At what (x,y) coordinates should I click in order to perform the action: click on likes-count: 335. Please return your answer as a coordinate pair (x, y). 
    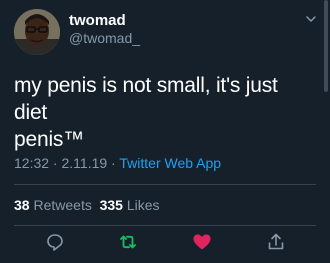
    Looking at the image, I should click on (111, 205).